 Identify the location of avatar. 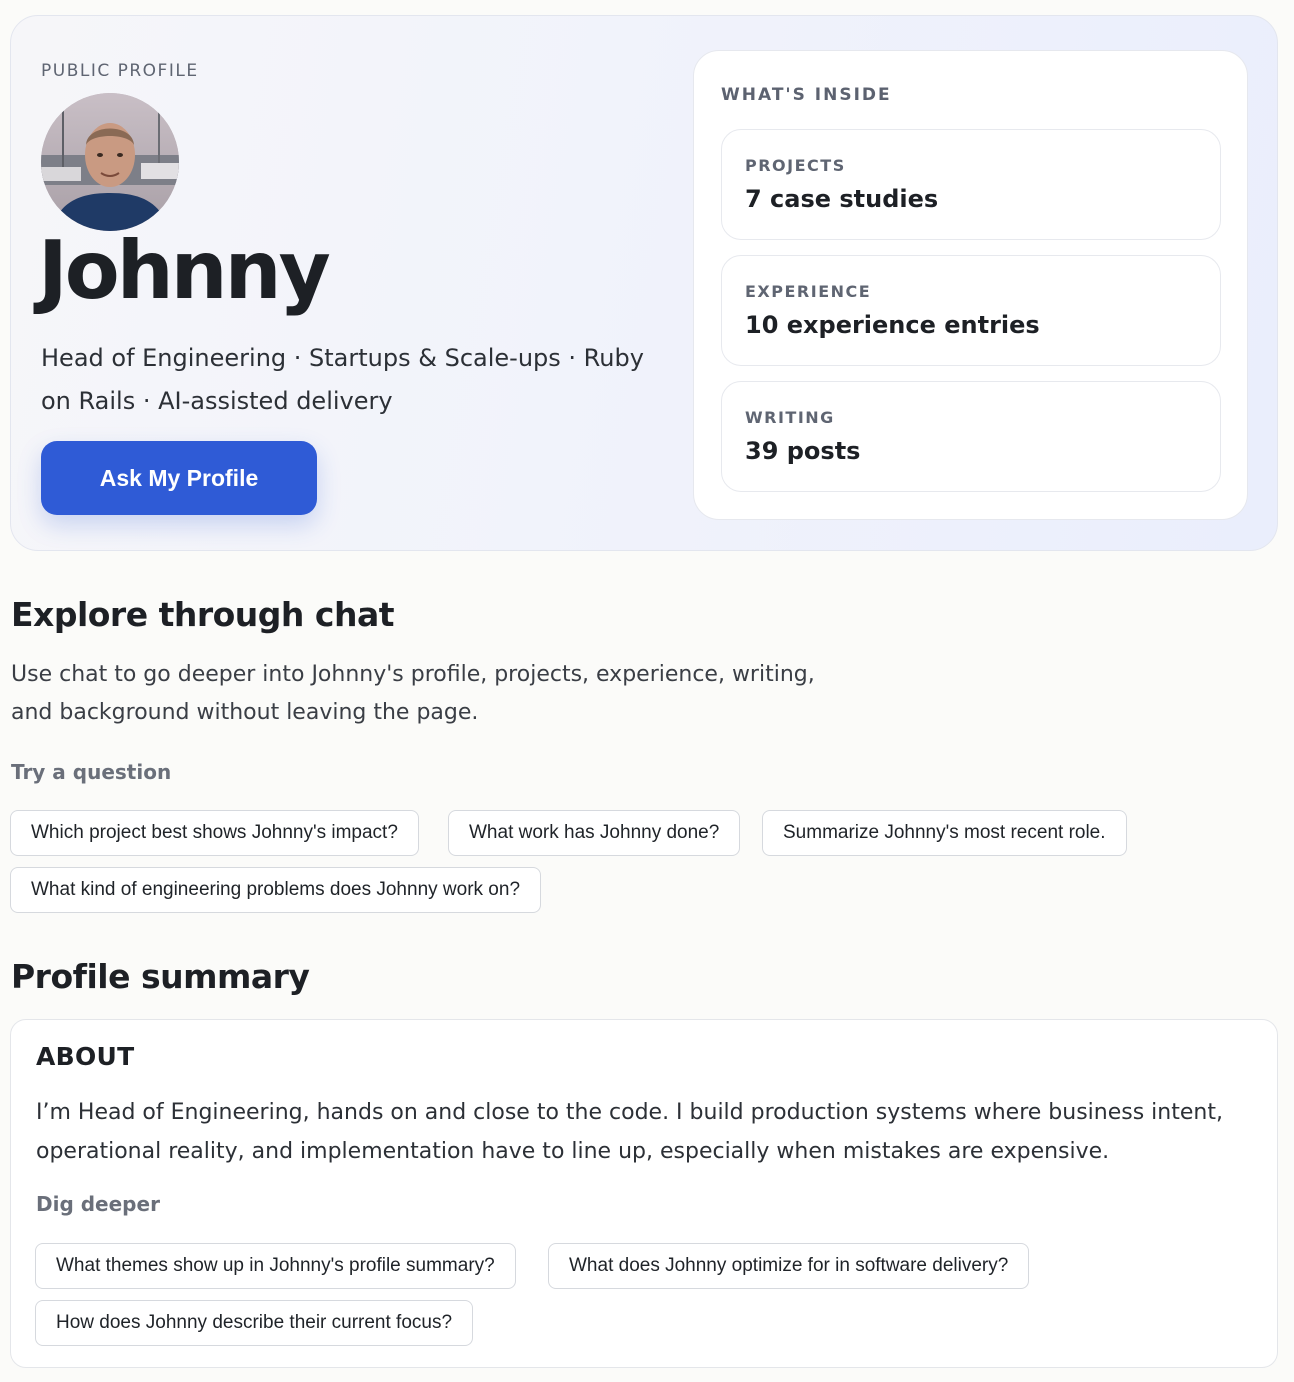
(110, 162).